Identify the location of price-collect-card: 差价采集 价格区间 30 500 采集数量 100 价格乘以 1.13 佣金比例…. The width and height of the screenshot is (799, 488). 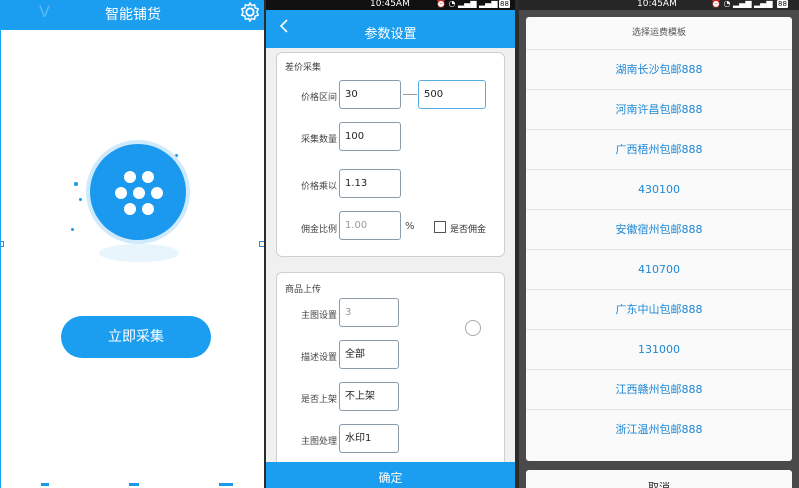
(390, 154).